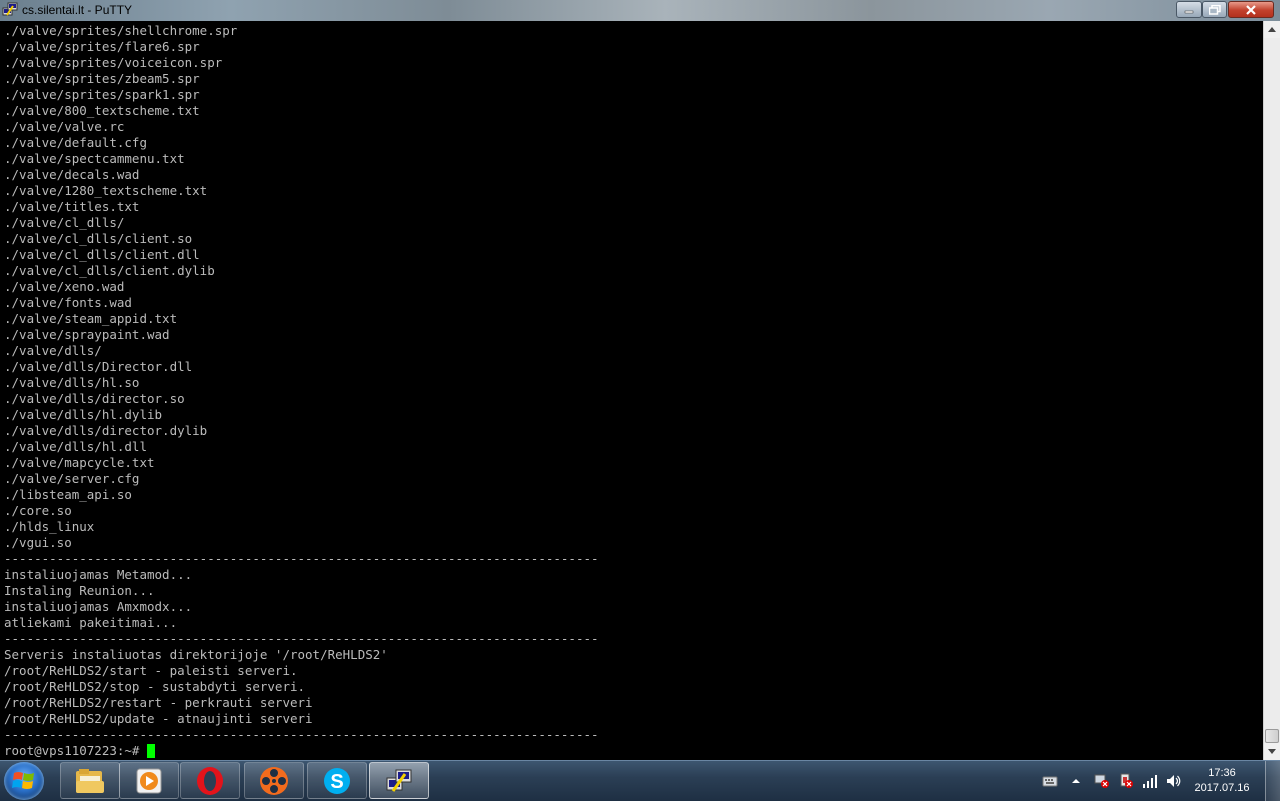 Image resolution: width=1280 pixels, height=801 pixels. I want to click on terminal-line: ./valve/dlls/, so click(53, 350).